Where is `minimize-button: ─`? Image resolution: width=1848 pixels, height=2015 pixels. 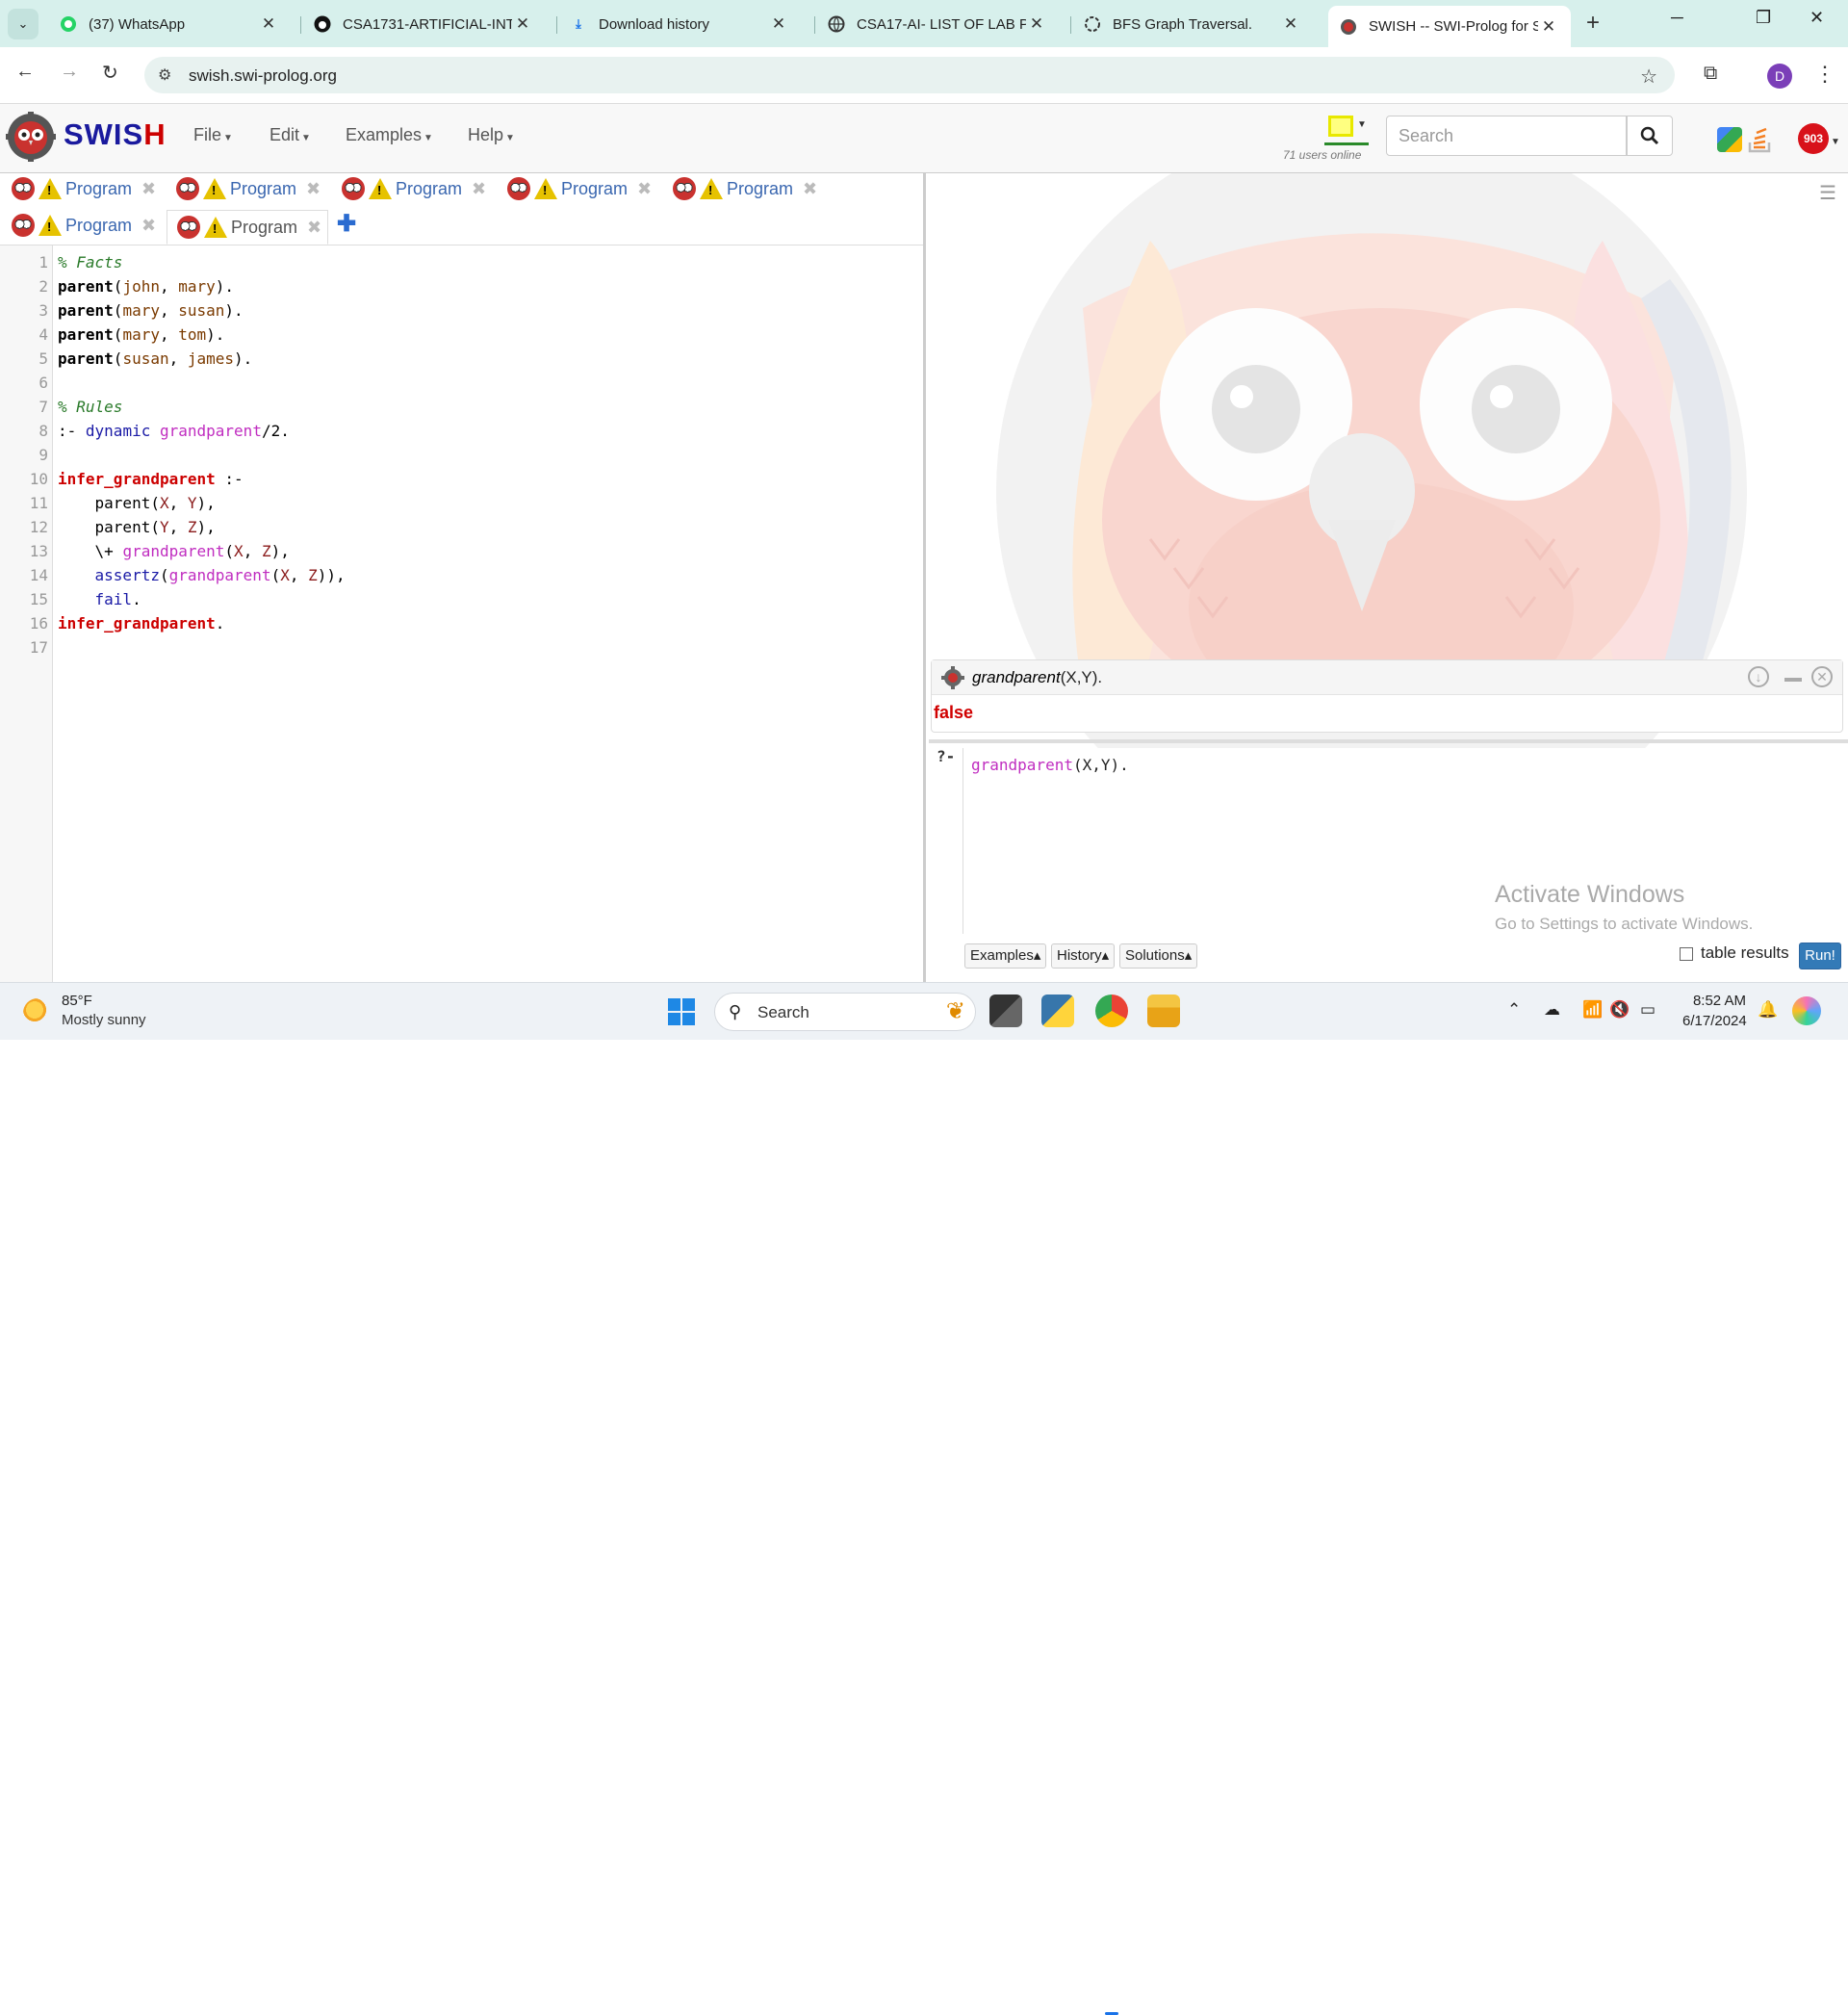
minimize-button: ─ is located at coordinates (1677, 18).